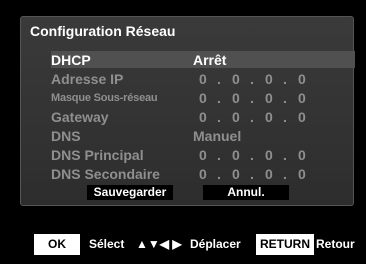 This screenshot has height=264, width=366. I want to click on setting-row-ip-address: Adresse IP 0 . 0 . 0 . 0, so click(203, 78).